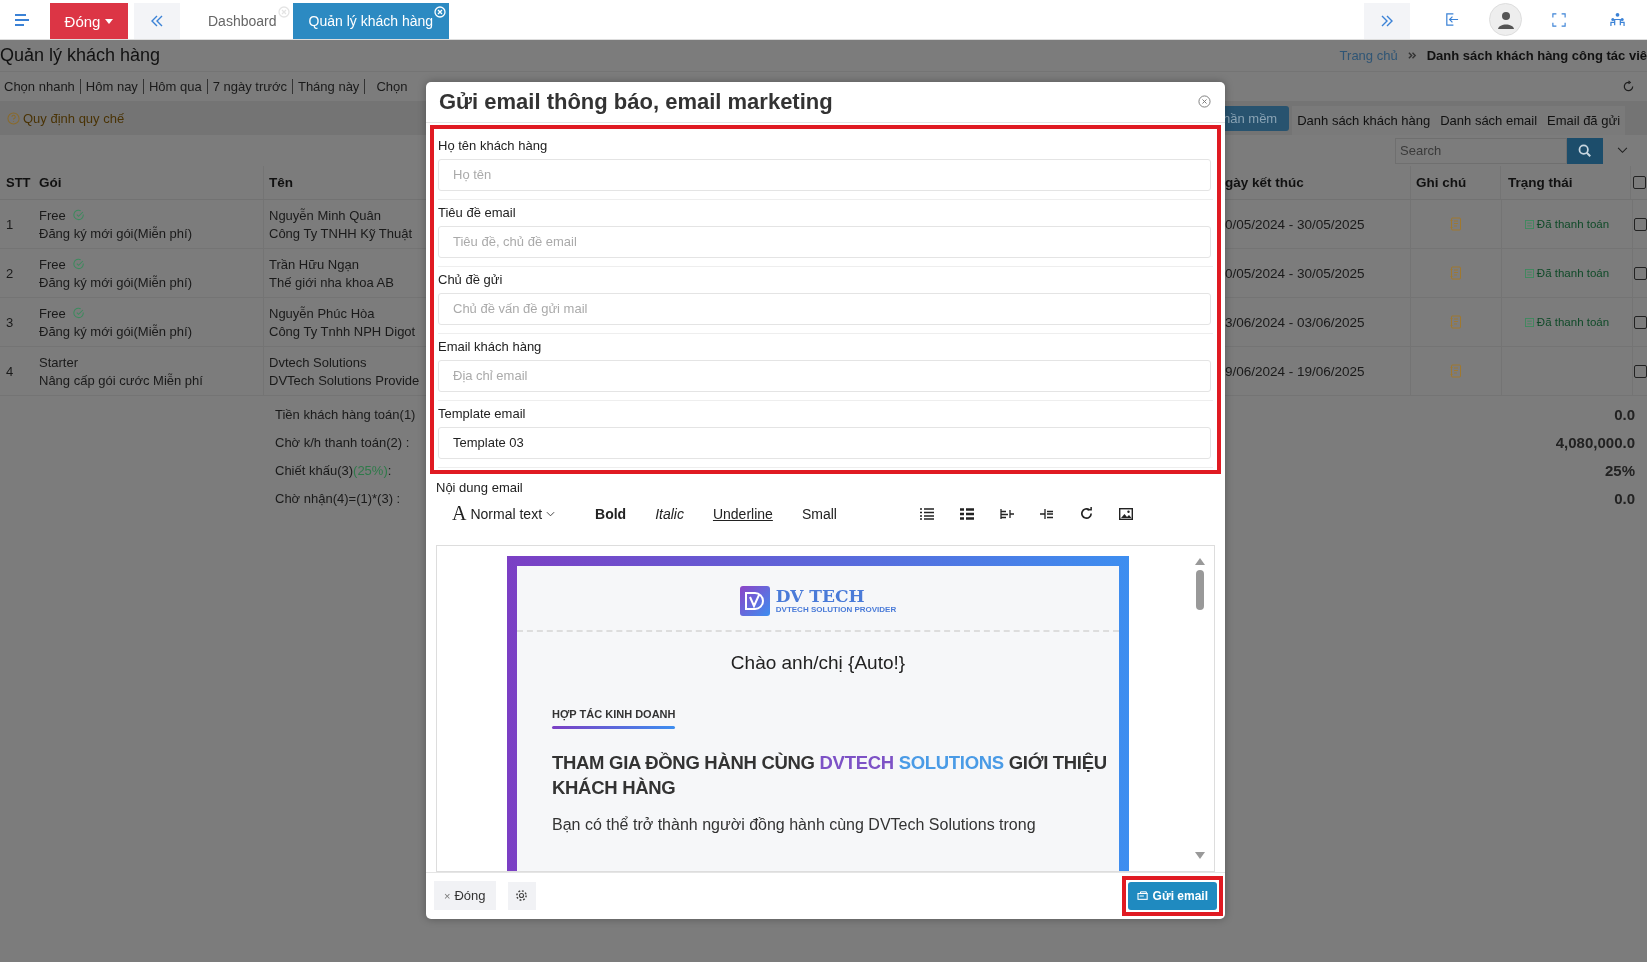  What do you see at coordinates (480, 487) in the screenshot?
I see `field-label: Nội dung email` at bounding box center [480, 487].